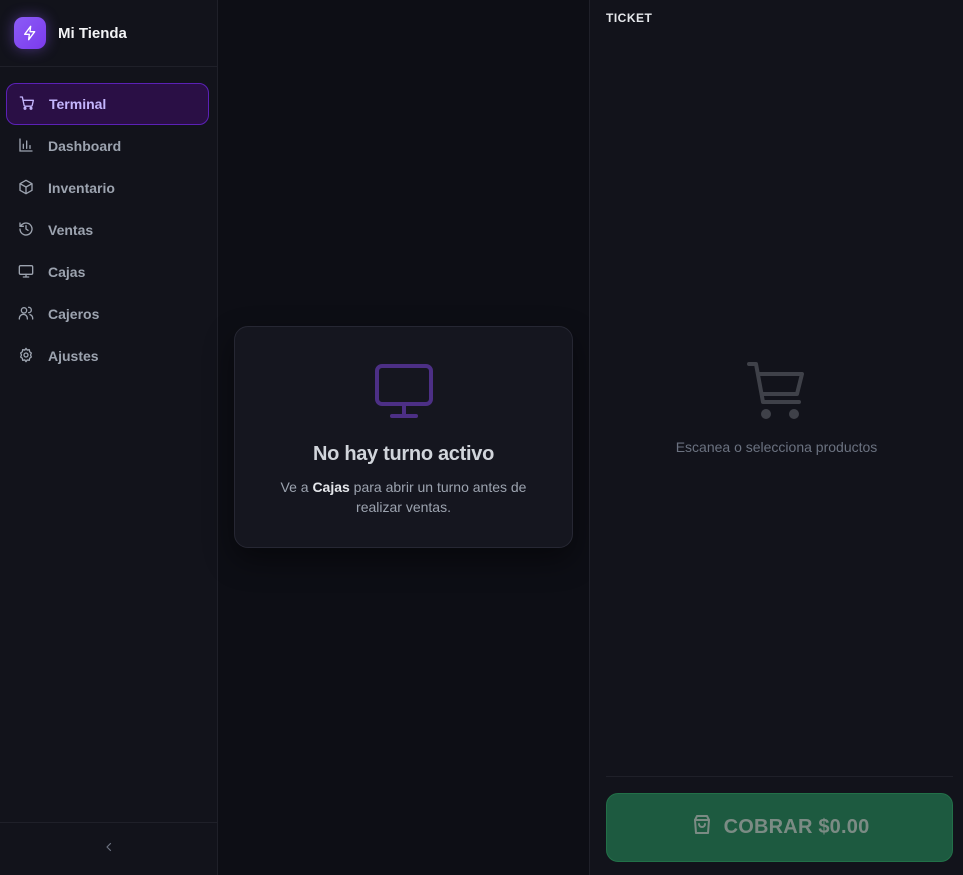 The width and height of the screenshot is (963, 875). What do you see at coordinates (26, 230) in the screenshot?
I see `history-icon` at bounding box center [26, 230].